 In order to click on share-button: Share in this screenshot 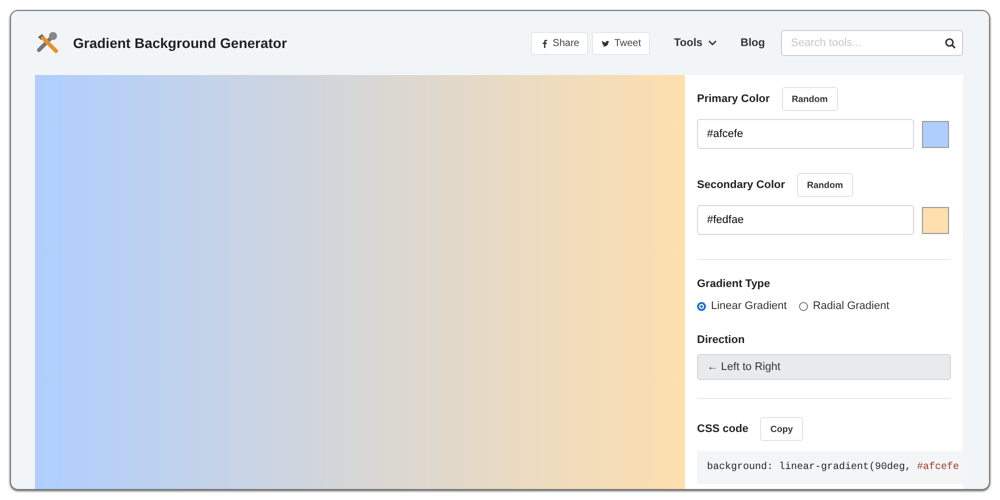, I will do `click(559, 43)`.